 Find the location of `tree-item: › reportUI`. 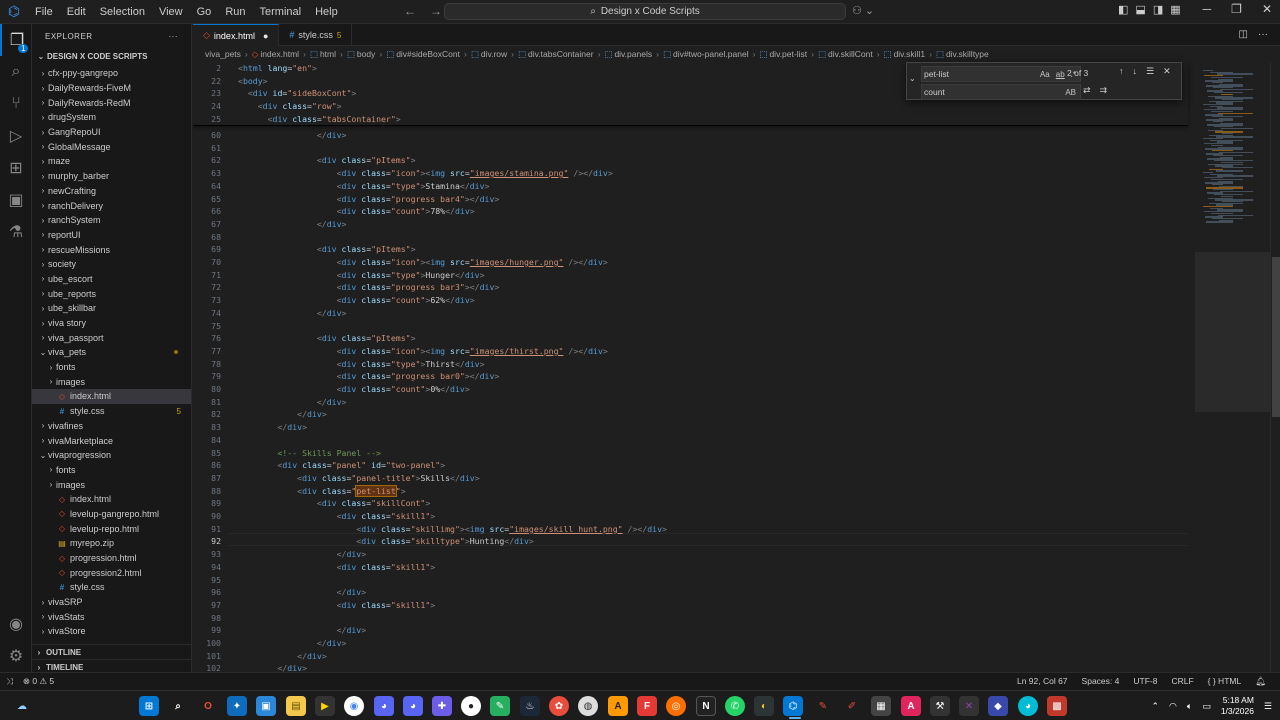

tree-item: › reportUI is located at coordinates (111, 235).